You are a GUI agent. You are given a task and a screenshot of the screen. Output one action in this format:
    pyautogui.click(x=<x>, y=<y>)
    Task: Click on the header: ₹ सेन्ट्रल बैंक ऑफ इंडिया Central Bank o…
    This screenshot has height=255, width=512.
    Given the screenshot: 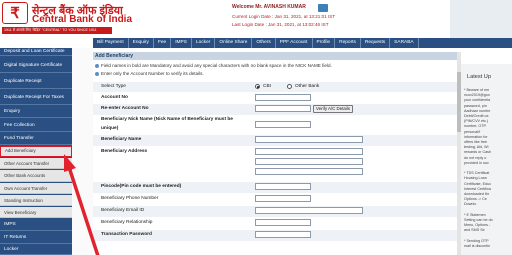 What is the action you would take?
    pyautogui.click(x=256, y=19)
    